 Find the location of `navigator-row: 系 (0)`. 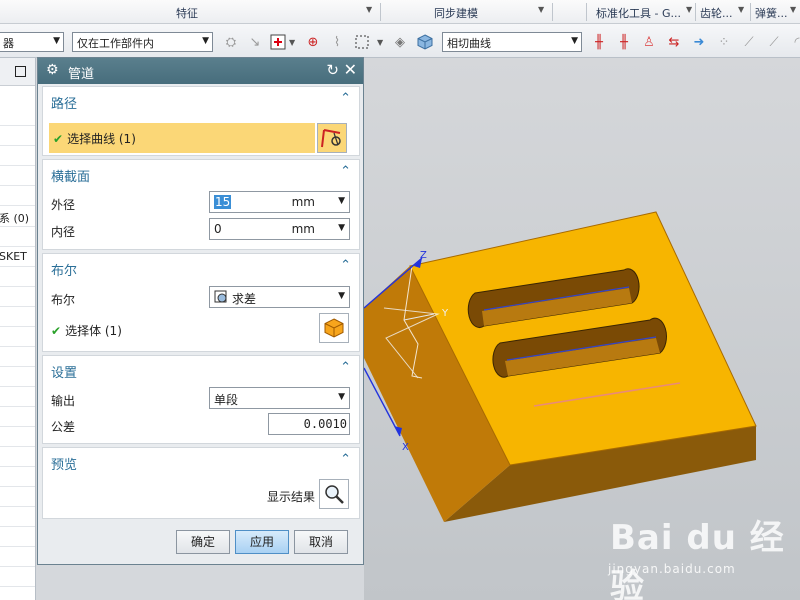

navigator-row: 系 (0) is located at coordinates (17, 217).